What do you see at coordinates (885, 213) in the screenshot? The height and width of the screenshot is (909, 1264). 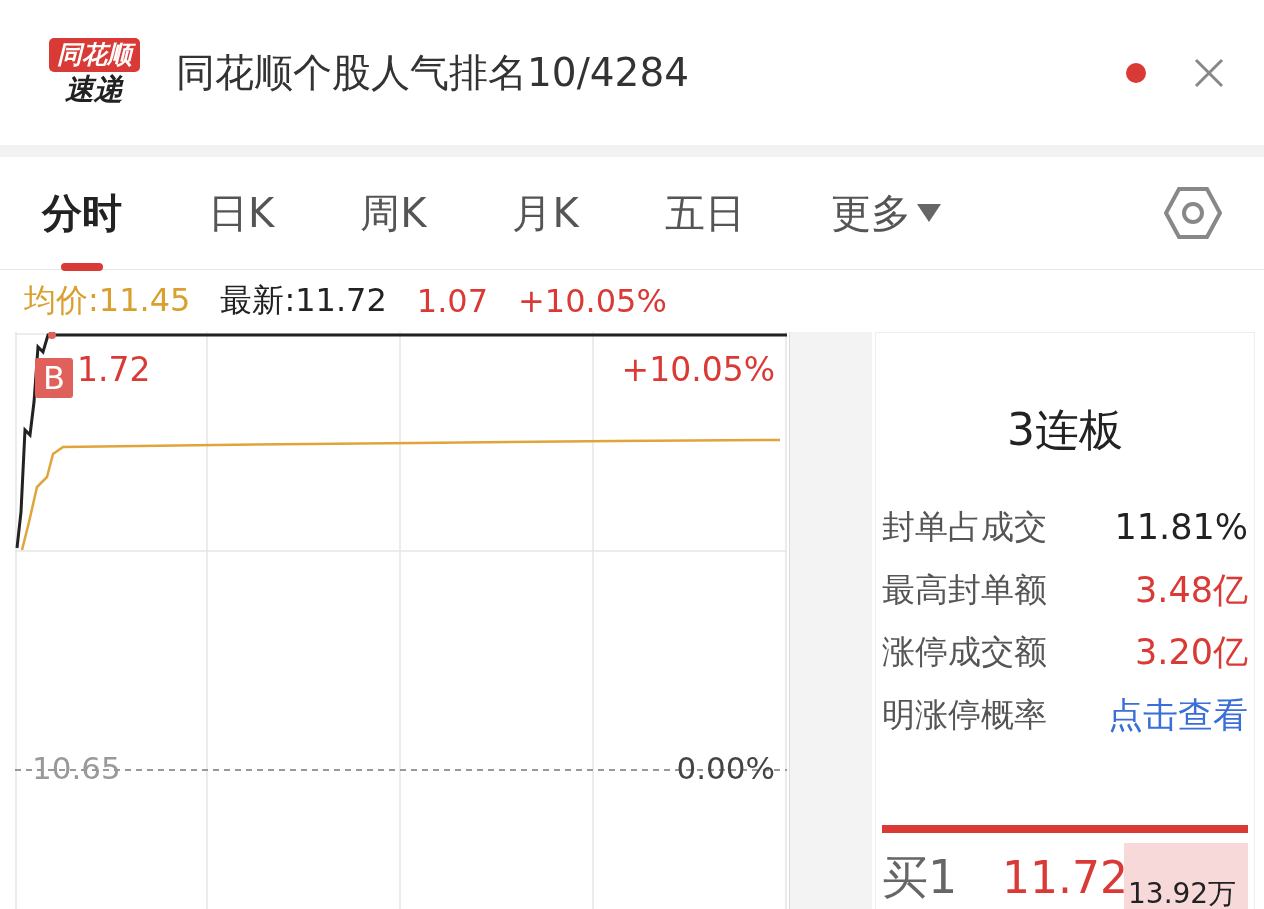 I see `chart-tab: 更多` at bounding box center [885, 213].